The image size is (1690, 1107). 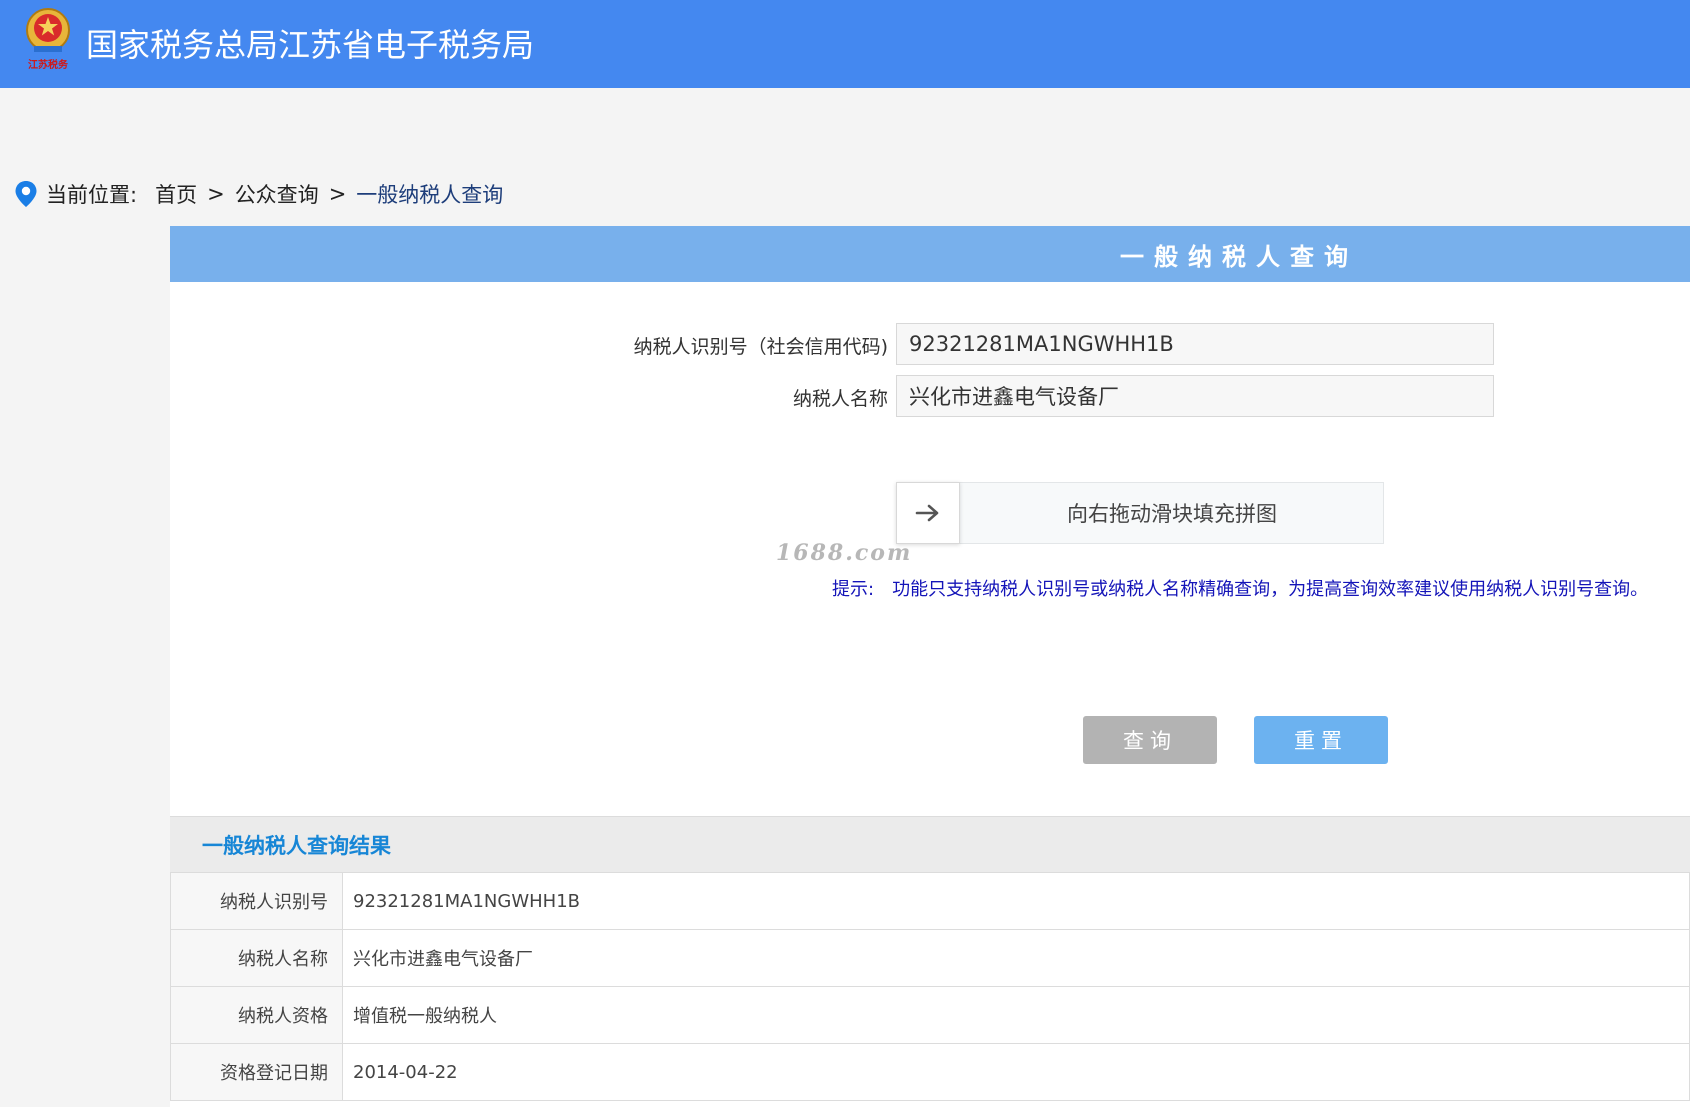 I want to click on table-row: 纳税人识别号 92321281MA1NGWHH1B, so click(x=930, y=901).